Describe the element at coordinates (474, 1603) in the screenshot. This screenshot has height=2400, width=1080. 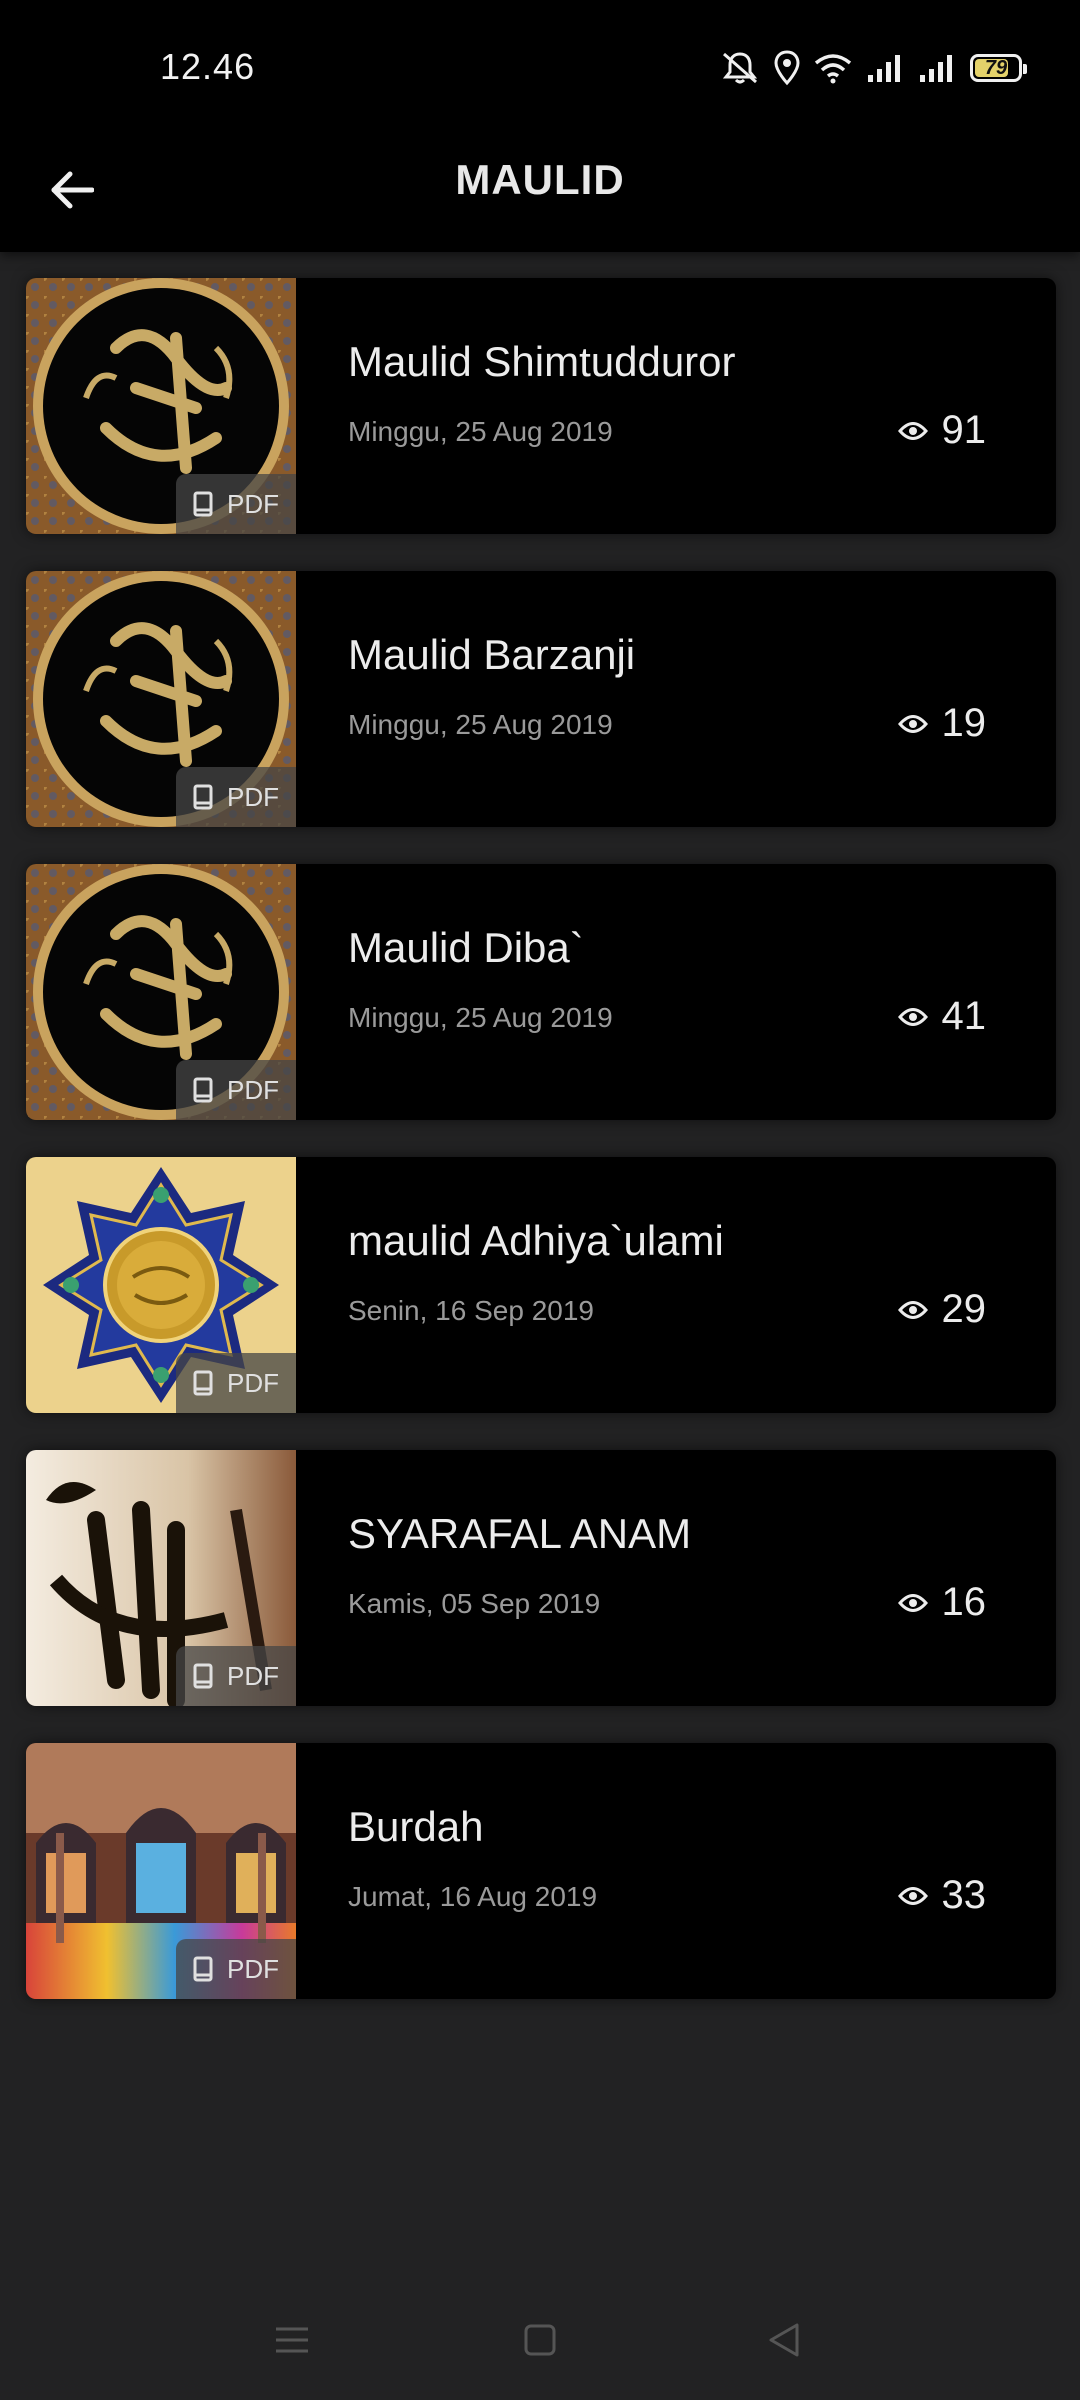
I see `item-date: Kamis, 05 Sep 2019` at that location.